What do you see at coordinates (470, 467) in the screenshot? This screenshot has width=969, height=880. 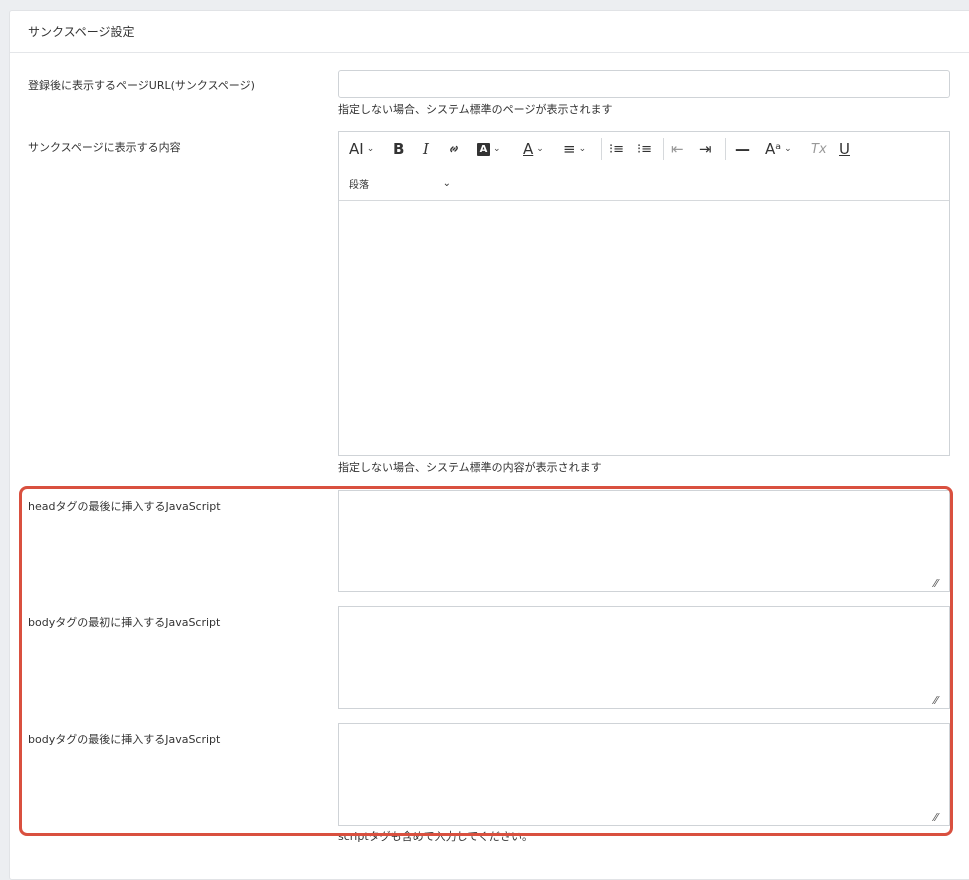 I see `thanks-content-help: 指定しない場合、システム標準の内容が表示されます` at bounding box center [470, 467].